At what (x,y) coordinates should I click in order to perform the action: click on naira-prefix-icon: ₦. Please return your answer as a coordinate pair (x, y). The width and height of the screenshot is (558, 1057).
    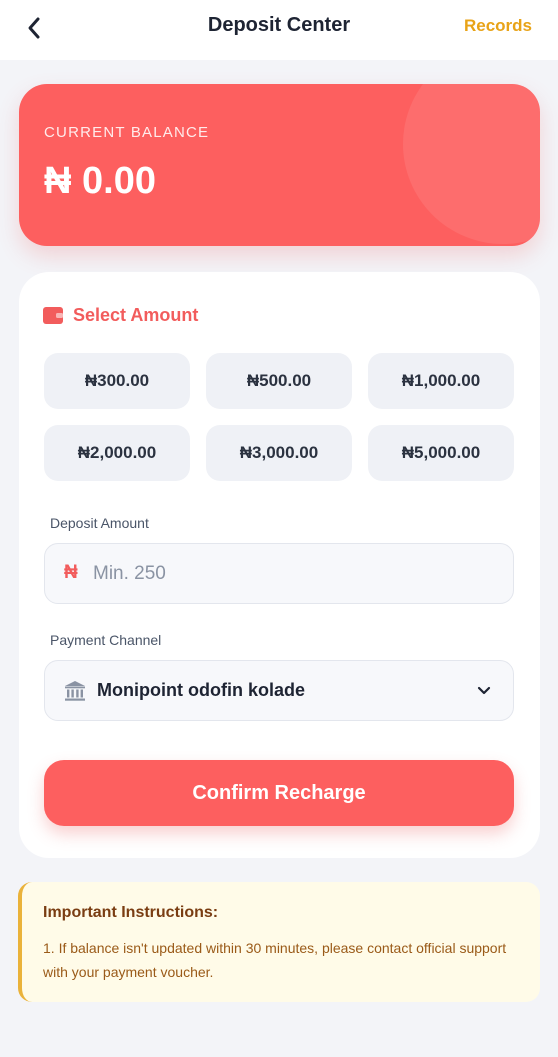
    Looking at the image, I should click on (71, 572).